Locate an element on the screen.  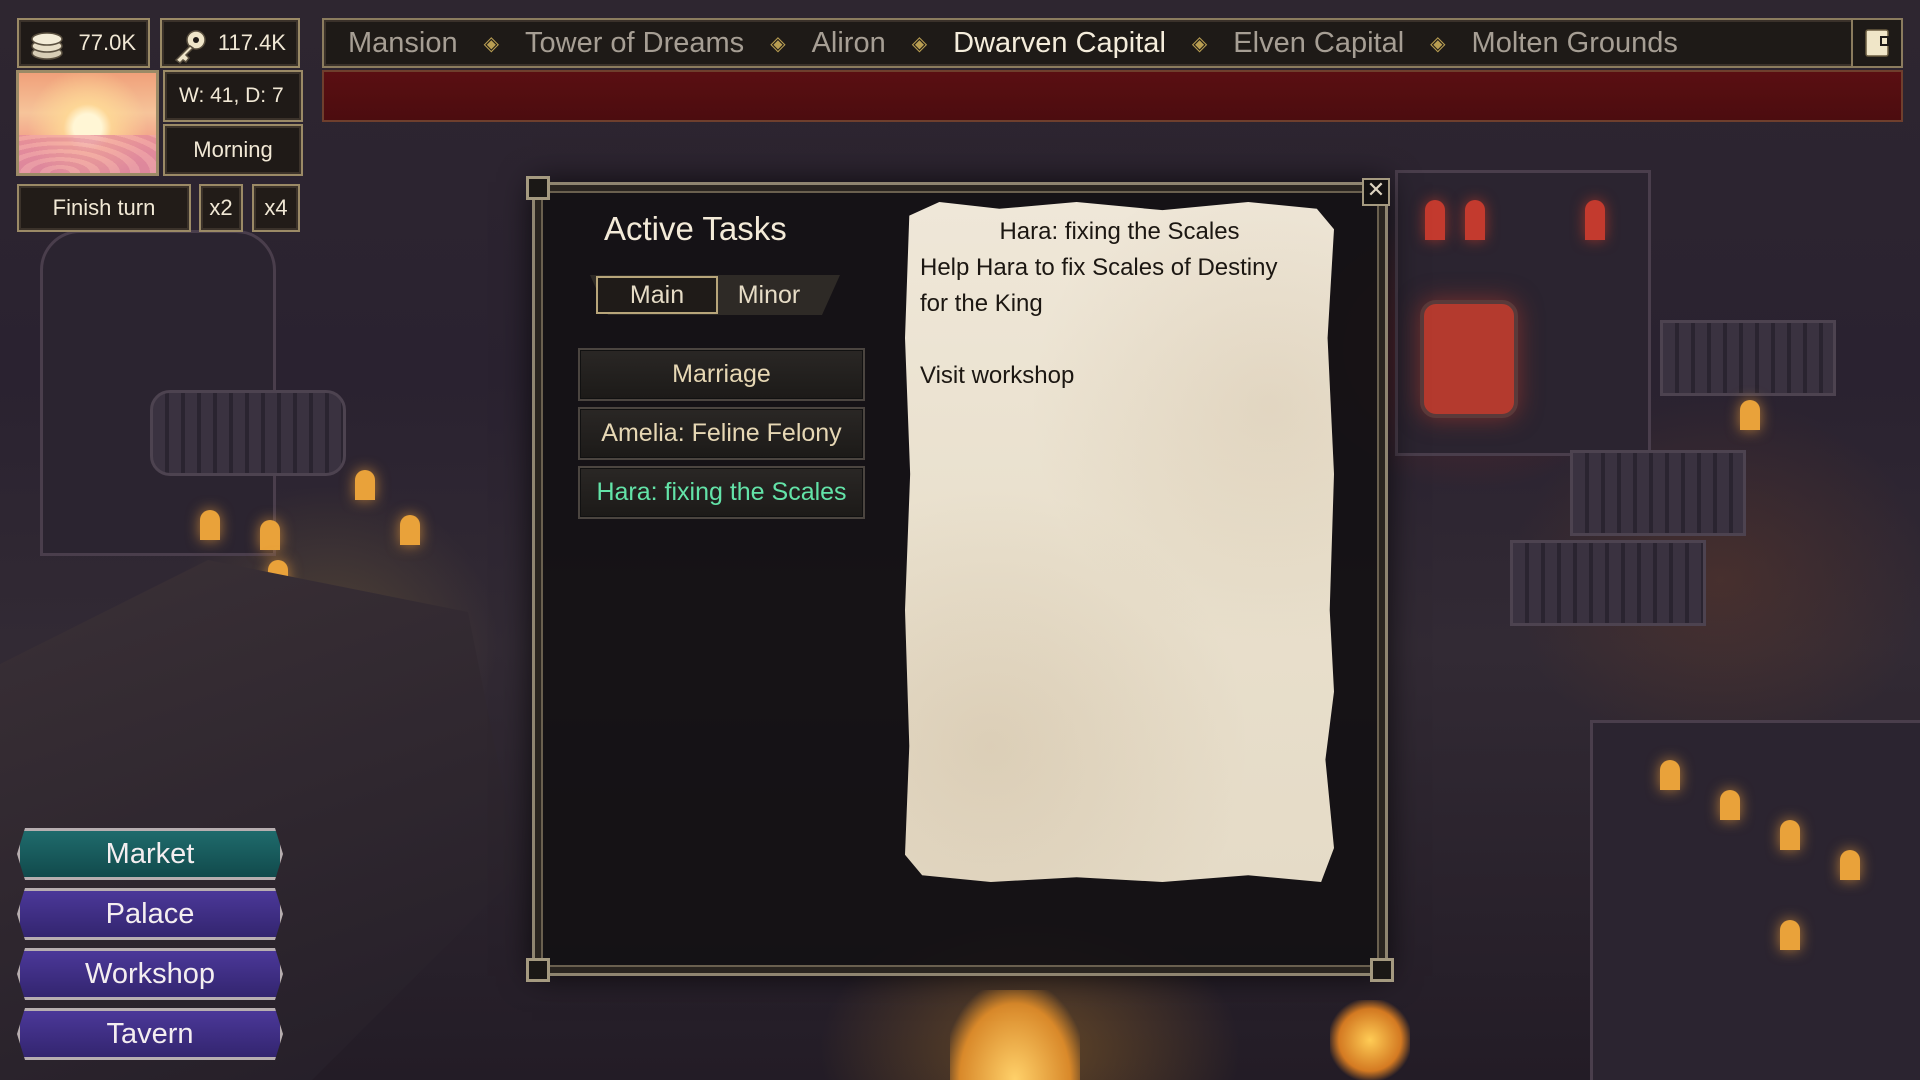
red-gate is located at coordinates (1469, 359).